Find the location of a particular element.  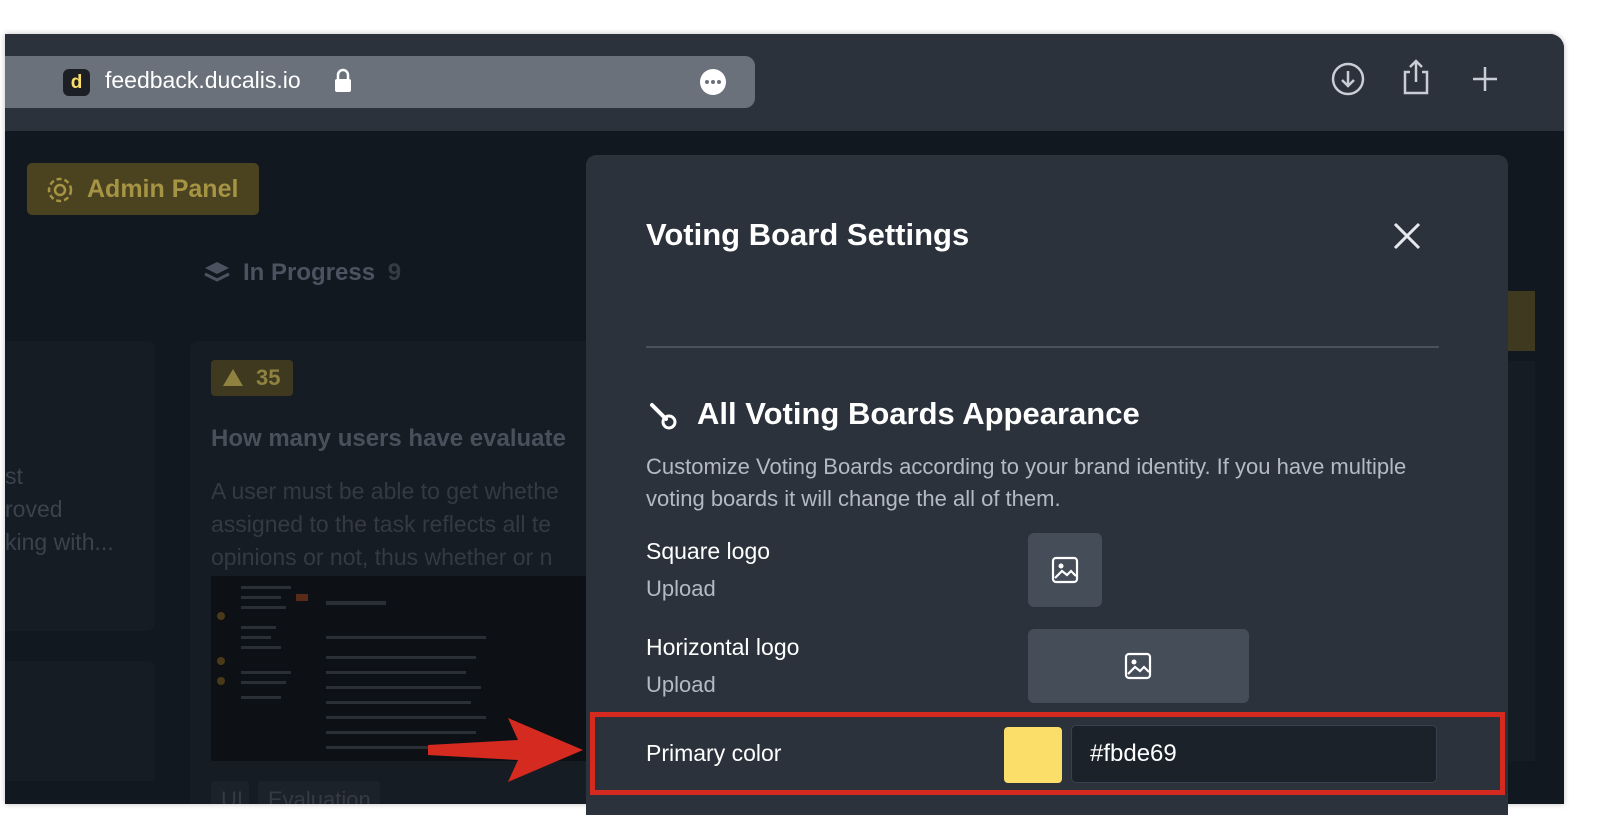

square-logo-upload-text: Upload is located at coordinates (681, 589).